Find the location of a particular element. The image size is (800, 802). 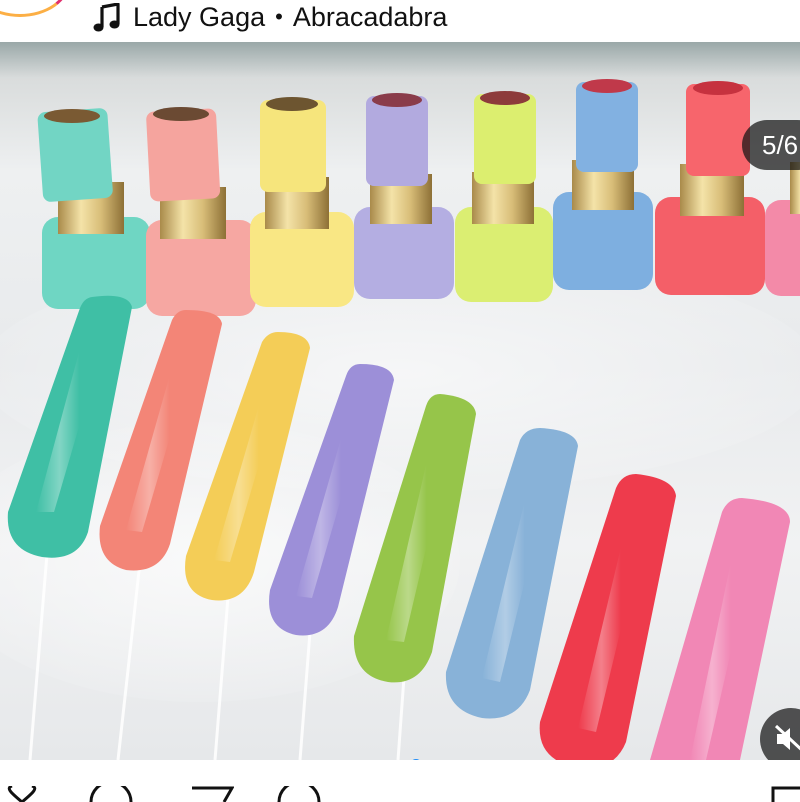

bottle-lavender is located at coordinates (404, 196).